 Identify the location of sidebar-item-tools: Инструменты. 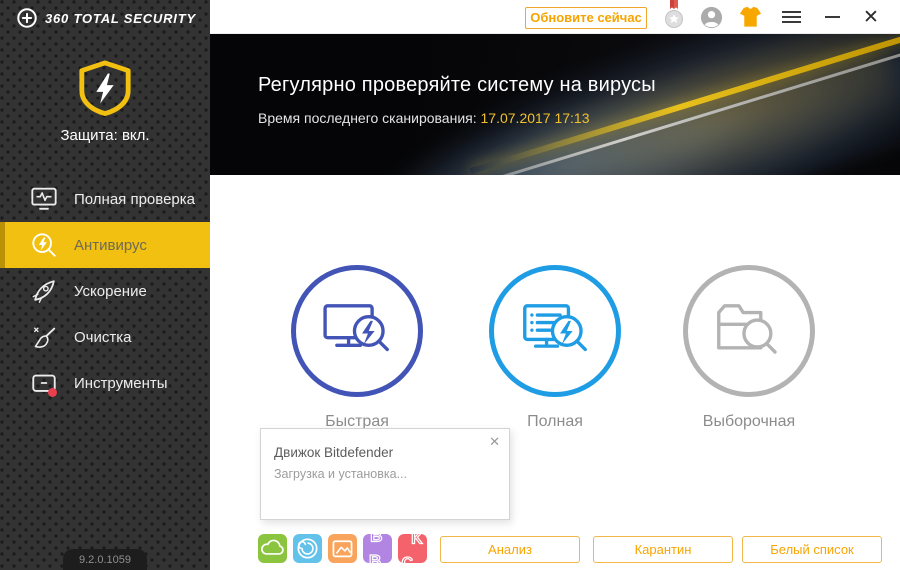
(105, 383).